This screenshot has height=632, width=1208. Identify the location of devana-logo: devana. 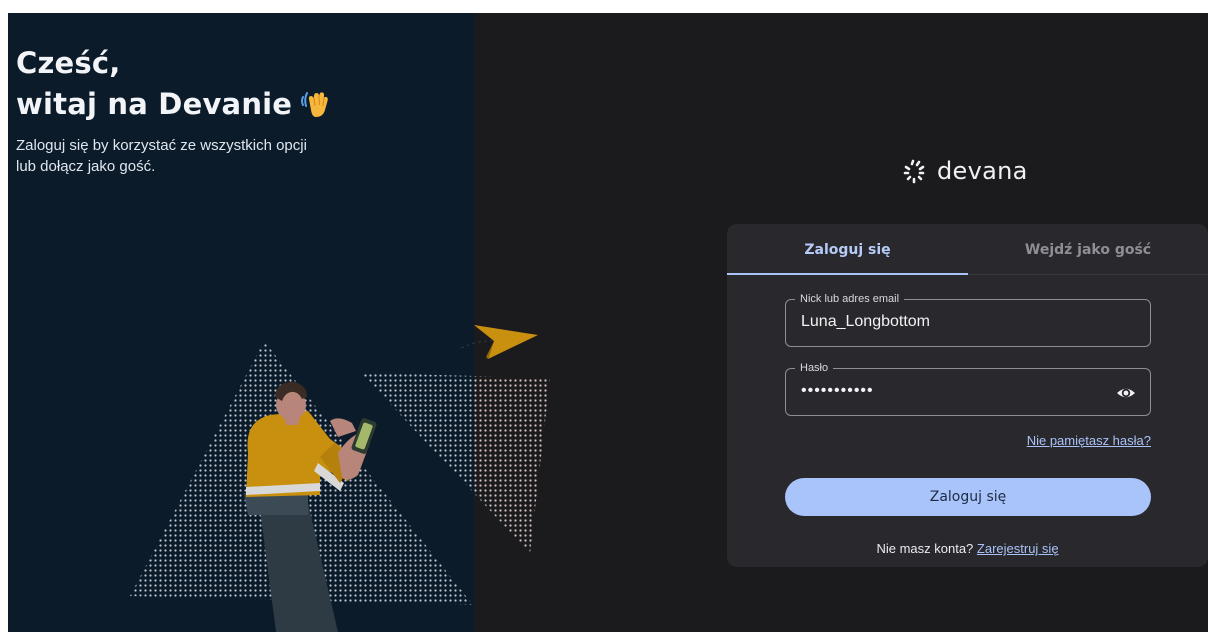
(964, 171).